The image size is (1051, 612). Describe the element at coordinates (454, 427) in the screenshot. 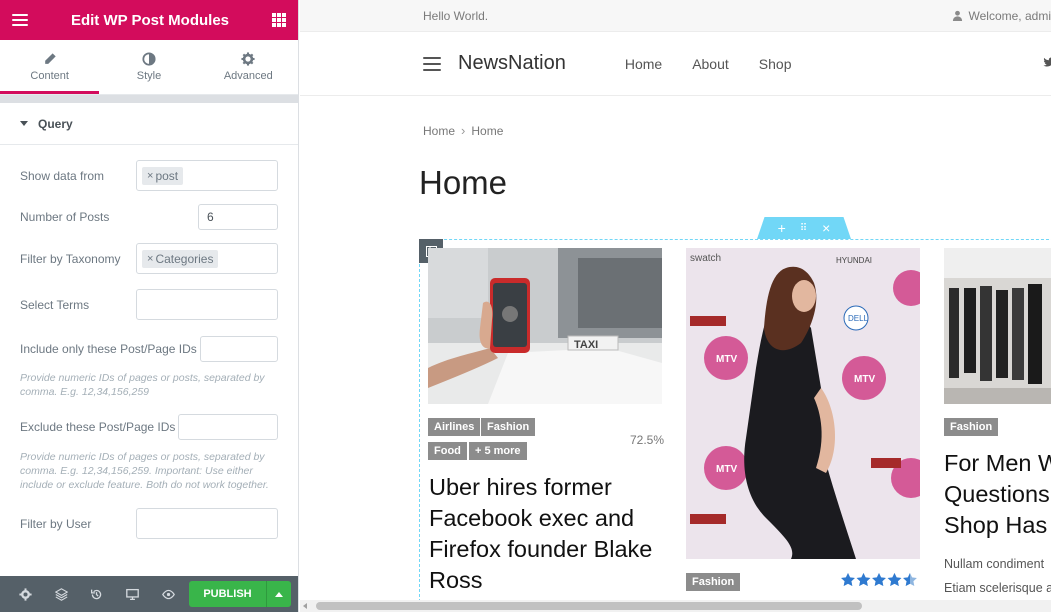

I see `post-1-tag-airlines: Airlines` at that location.